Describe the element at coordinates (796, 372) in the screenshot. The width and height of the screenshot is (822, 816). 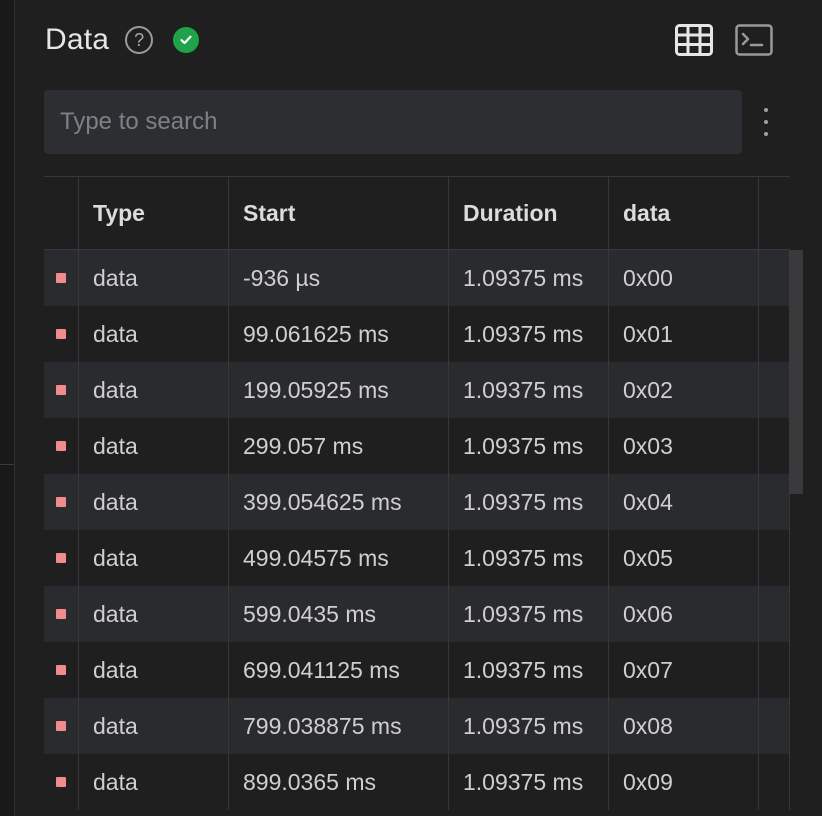
I see `scrollbar-thumb` at that location.